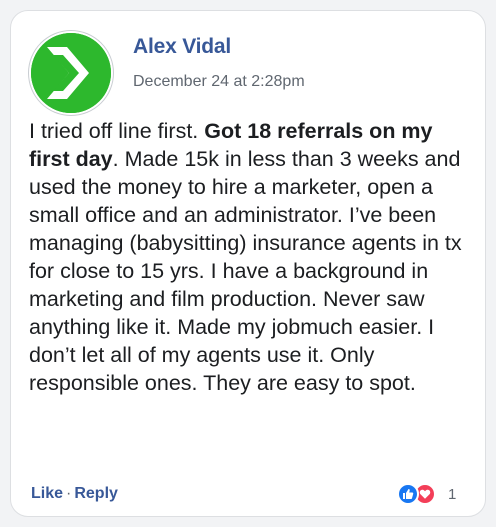 The width and height of the screenshot is (496, 527). Describe the element at coordinates (182, 47) in the screenshot. I see `author-name: Alex Vidal` at that location.